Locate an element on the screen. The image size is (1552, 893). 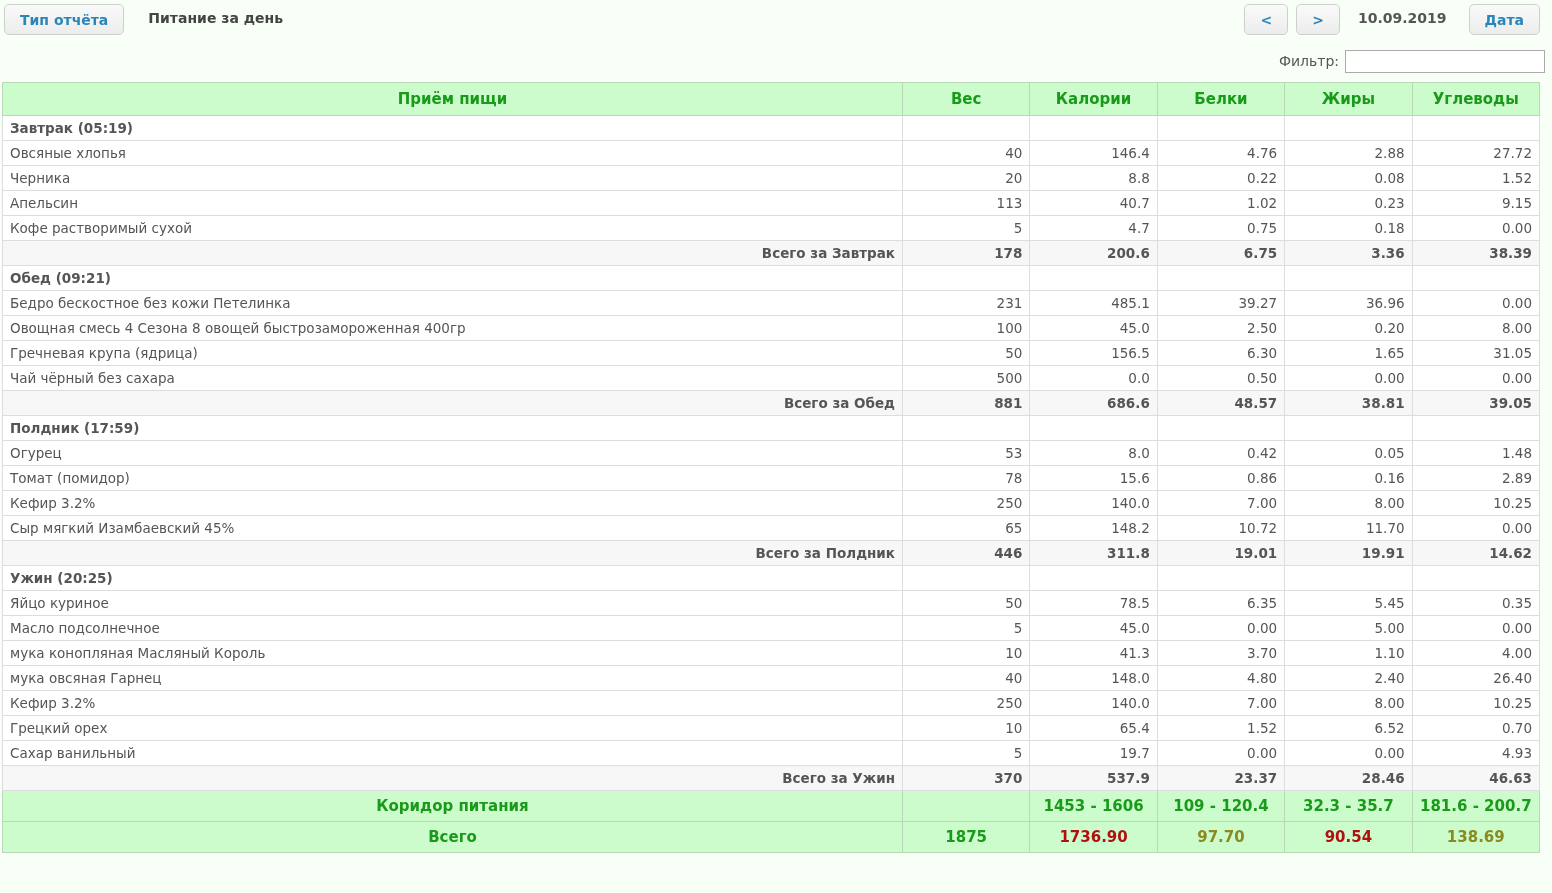
value-cell: 2.40 is located at coordinates (1348, 678).